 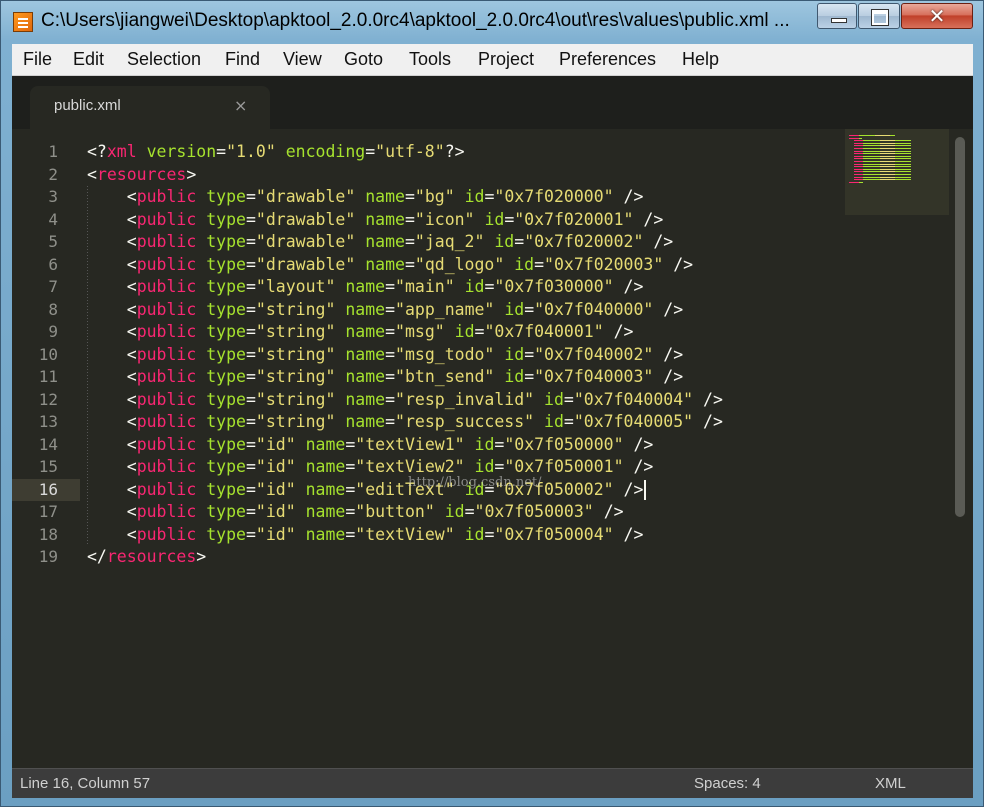 What do you see at coordinates (164, 59) in the screenshot?
I see `menu-selection: Selection` at bounding box center [164, 59].